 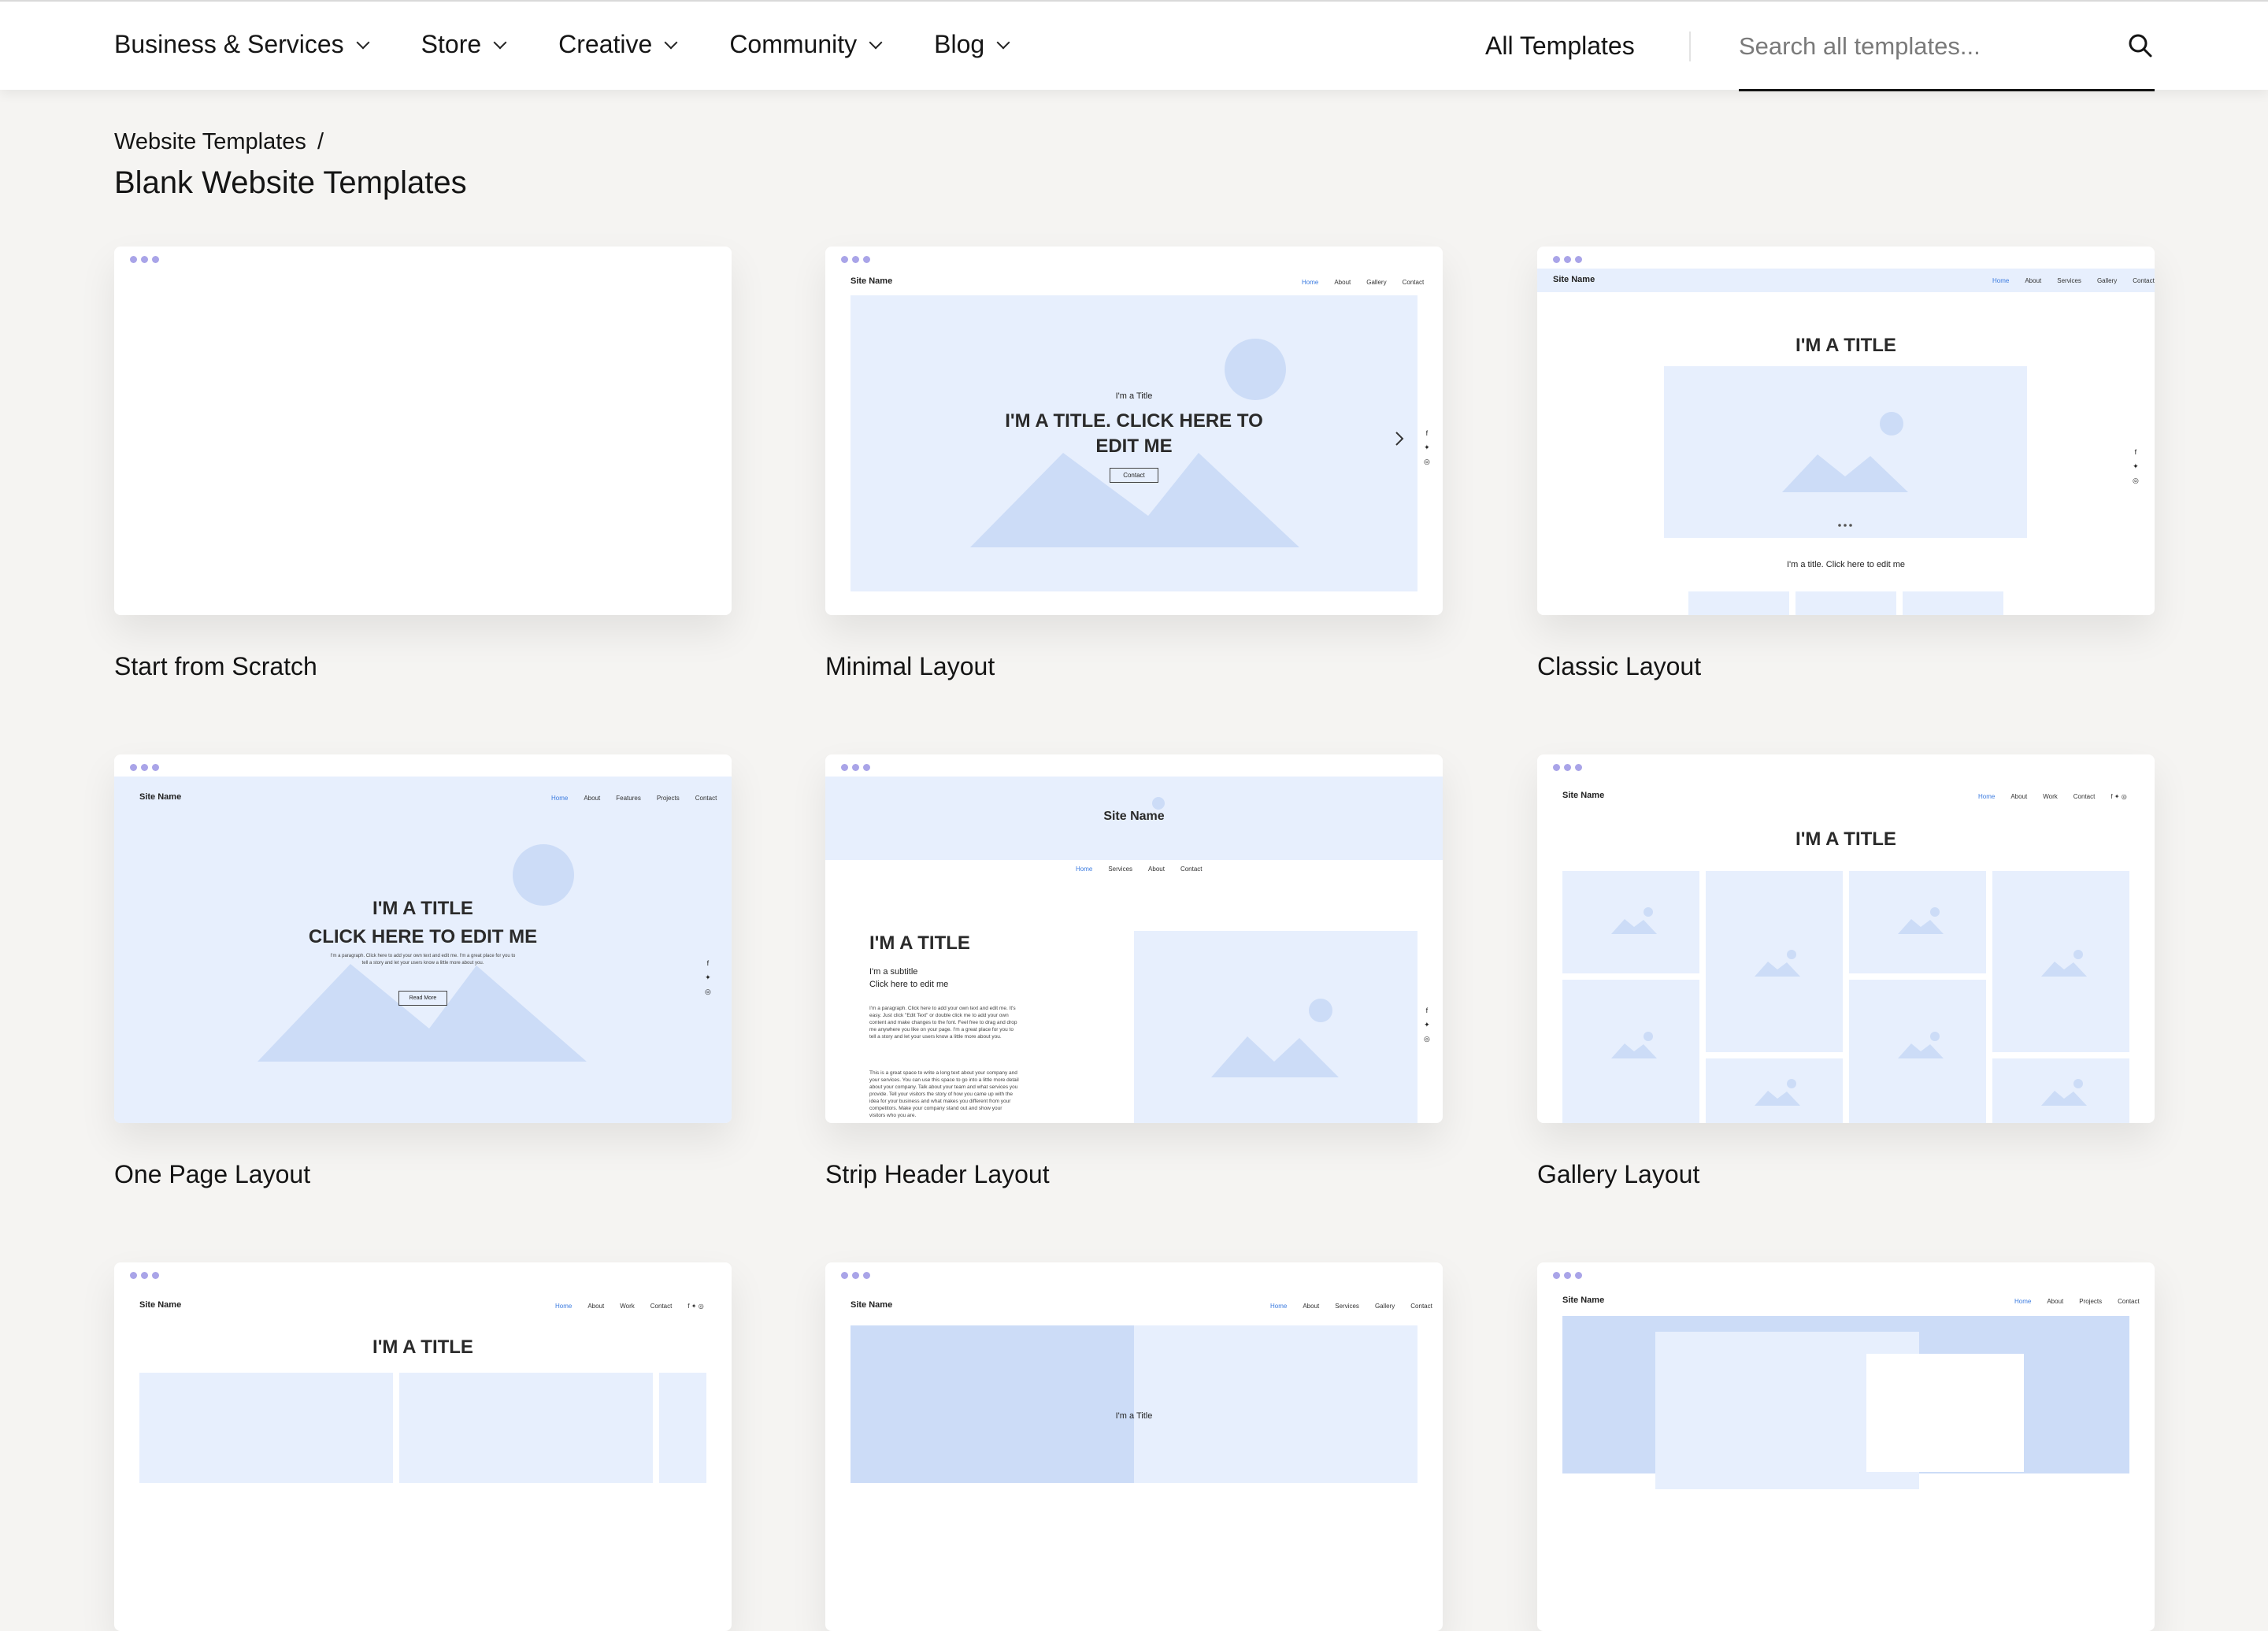 I want to click on nav-blog: Blog, so click(x=972, y=44).